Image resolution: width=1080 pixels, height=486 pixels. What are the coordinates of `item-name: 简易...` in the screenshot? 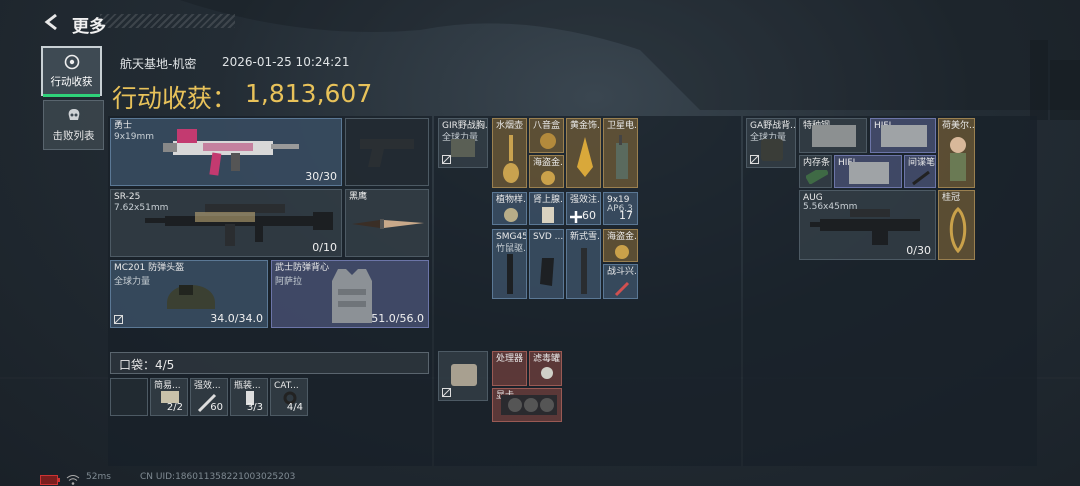 It's located at (167, 386).